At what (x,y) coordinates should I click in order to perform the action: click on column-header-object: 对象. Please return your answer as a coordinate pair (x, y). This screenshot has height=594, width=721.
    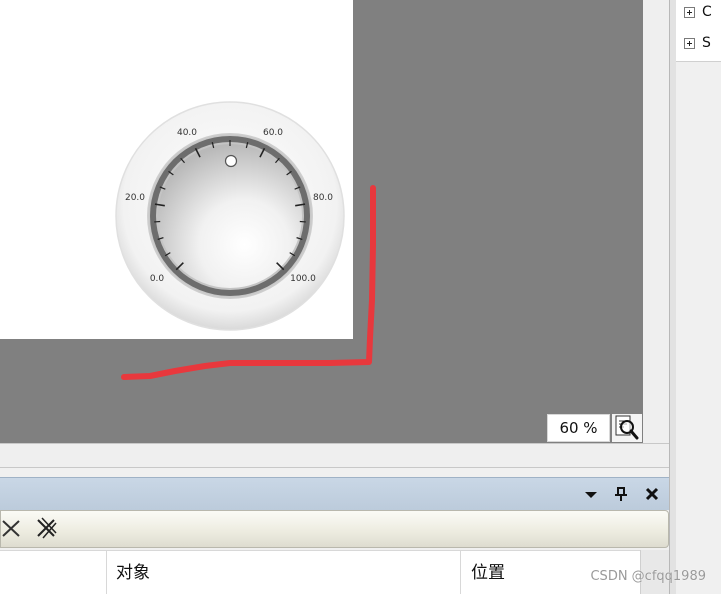
    Looking at the image, I should click on (133, 570).